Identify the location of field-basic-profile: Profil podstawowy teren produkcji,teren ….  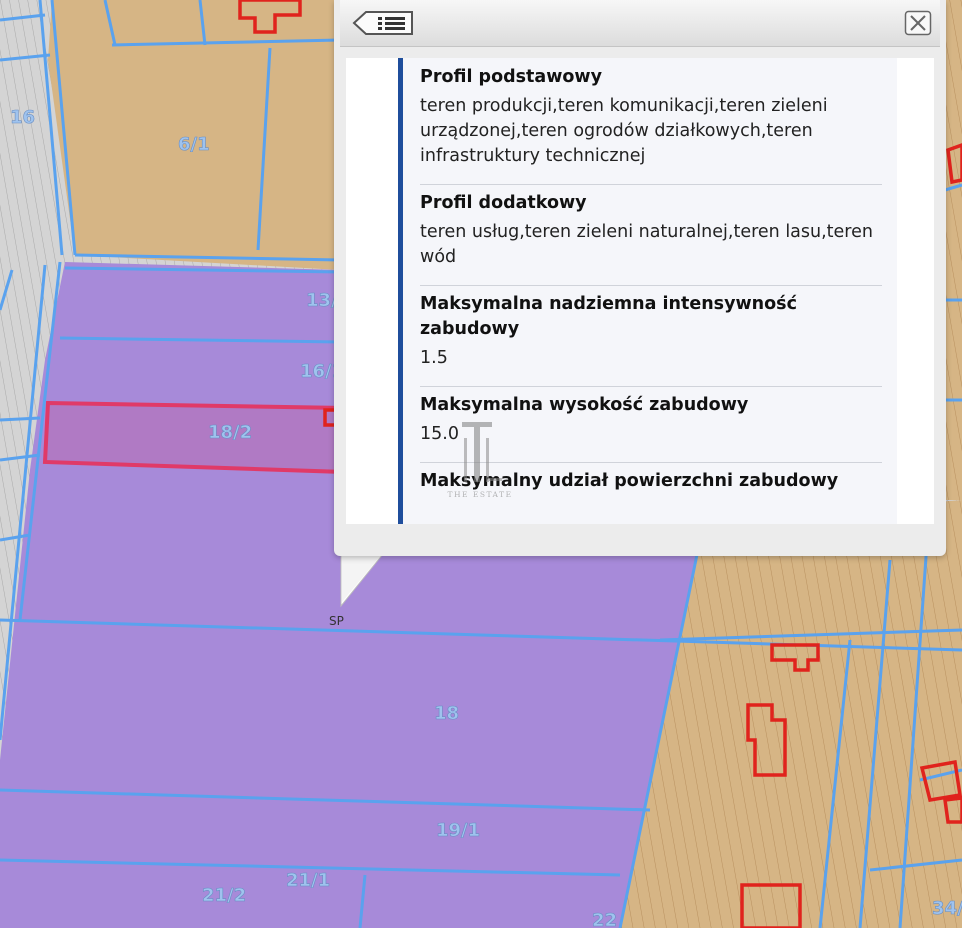
(651, 121).